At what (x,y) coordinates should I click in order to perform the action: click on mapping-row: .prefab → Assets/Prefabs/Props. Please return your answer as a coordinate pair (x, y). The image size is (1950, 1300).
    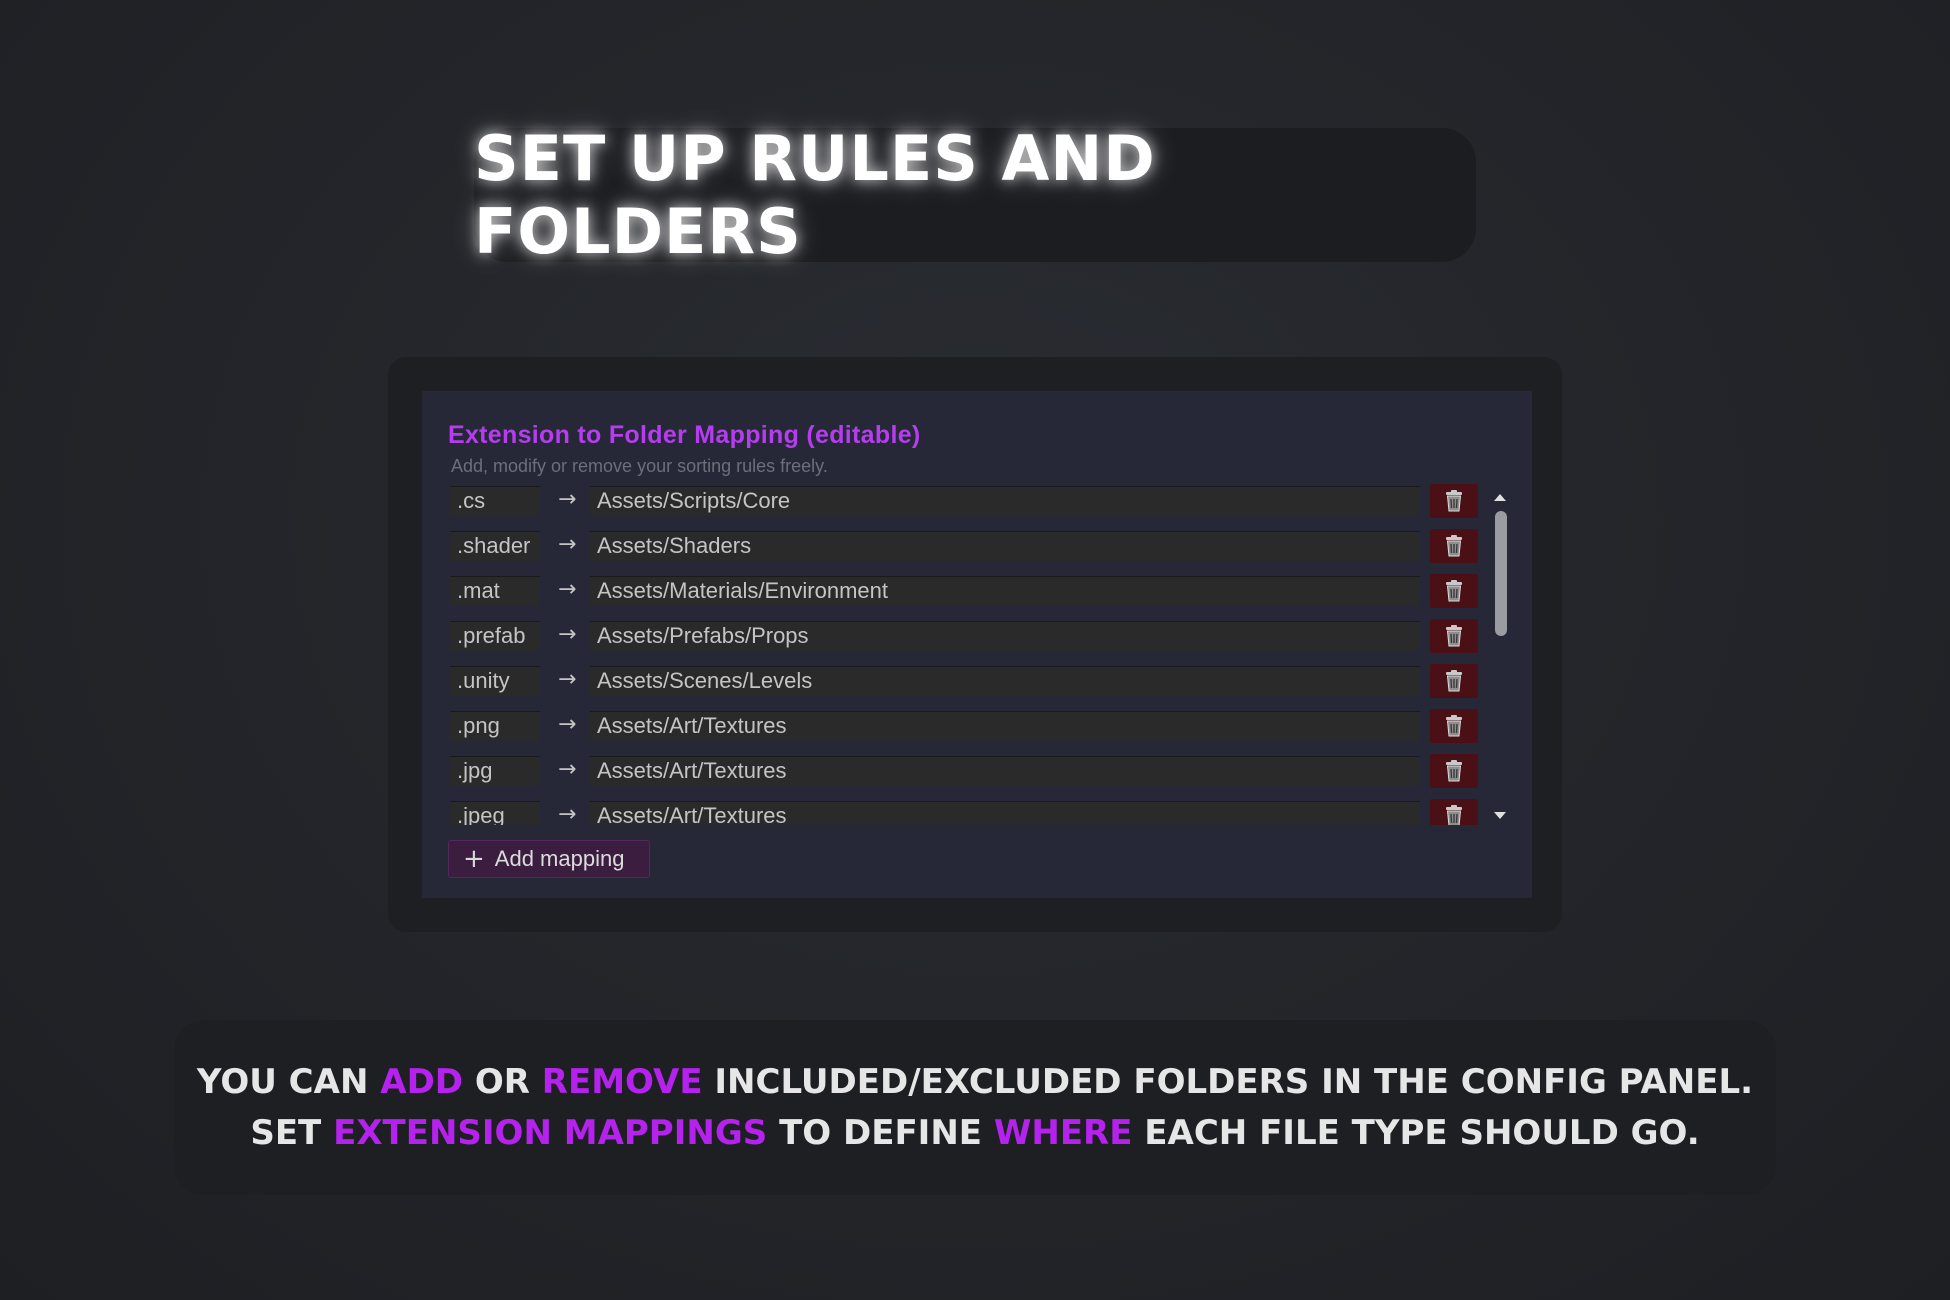
    Looking at the image, I should click on (965, 636).